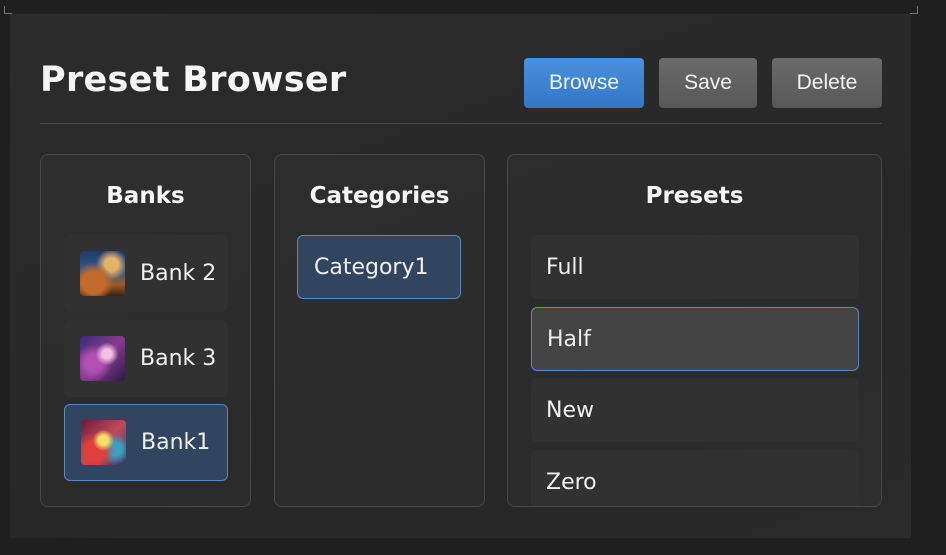  What do you see at coordinates (379, 330) in the screenshot?
I see `categories-column: Categories Category1` at bounding box center [379, 330].